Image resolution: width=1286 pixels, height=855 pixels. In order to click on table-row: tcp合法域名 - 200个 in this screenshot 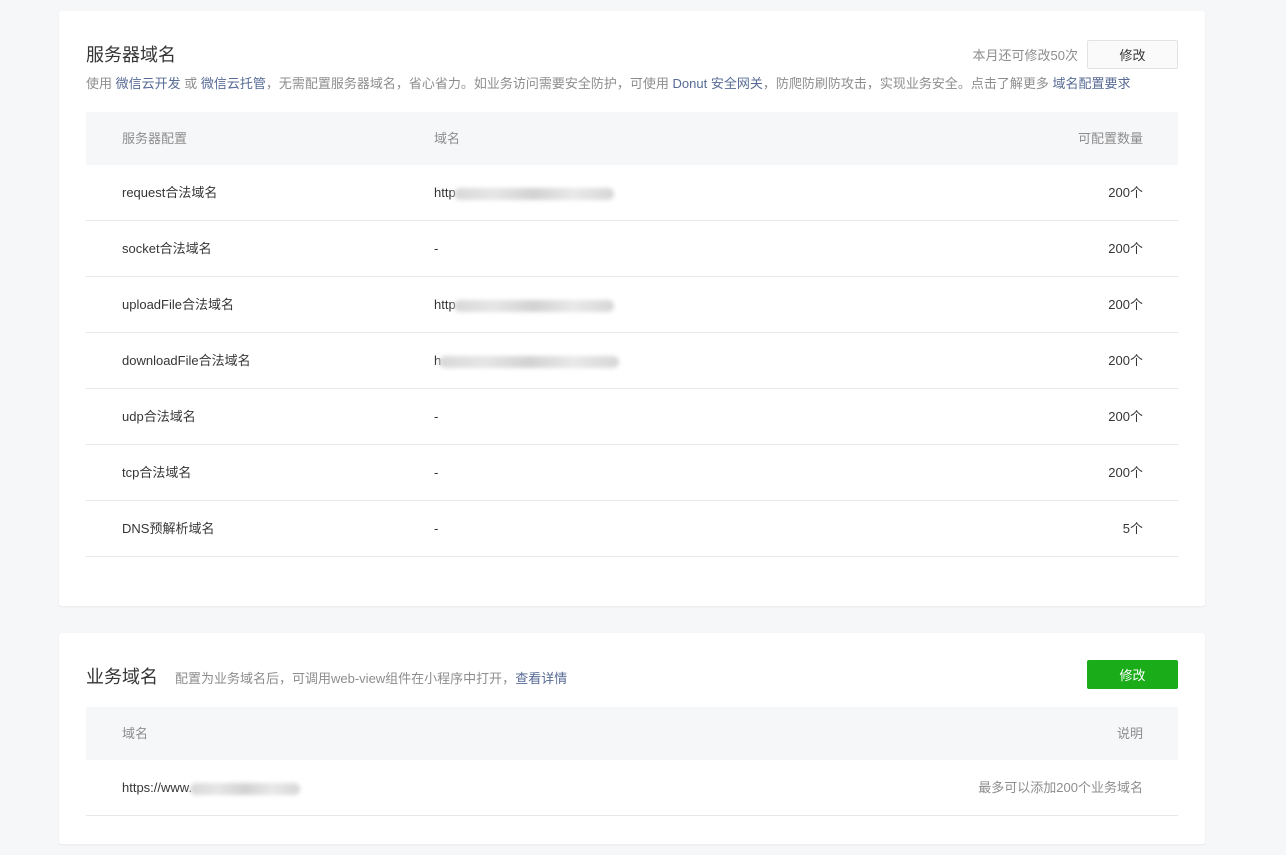, I will do `click(632, 473)`.